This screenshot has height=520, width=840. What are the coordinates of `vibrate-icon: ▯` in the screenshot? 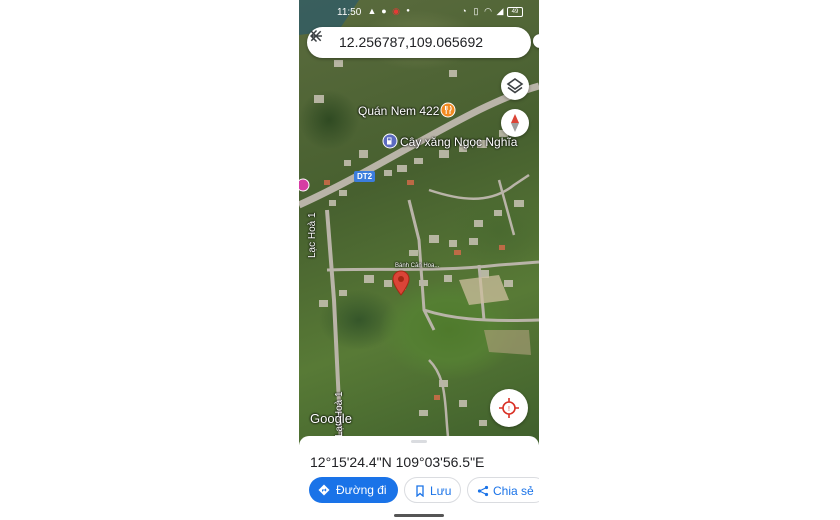 It's located at (476, 11).